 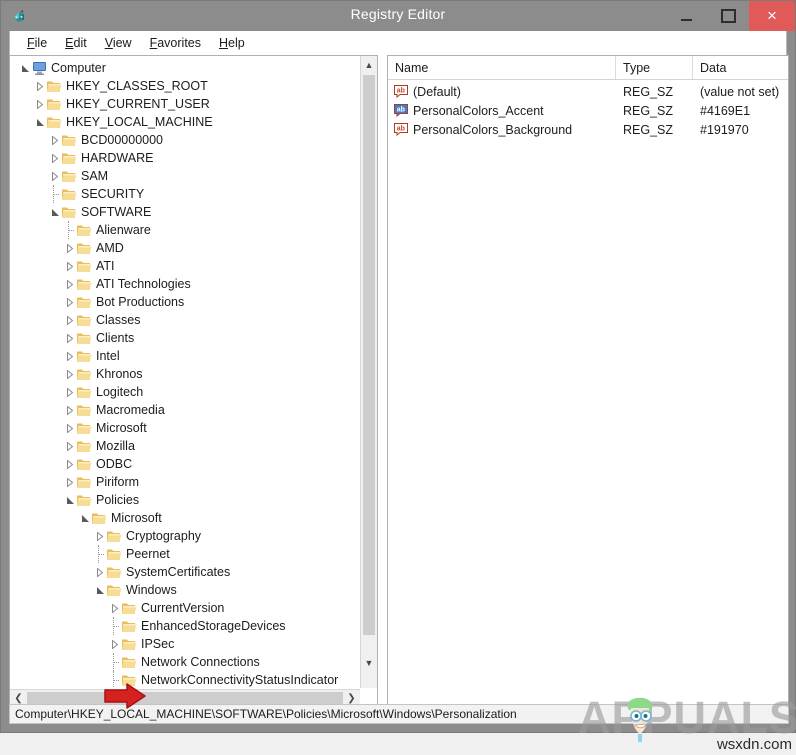 What do you see at coordinates (143, 284) in the screenshot?
I see `tree-node-label: ATI Technologies` at bounding box center [143, 284].